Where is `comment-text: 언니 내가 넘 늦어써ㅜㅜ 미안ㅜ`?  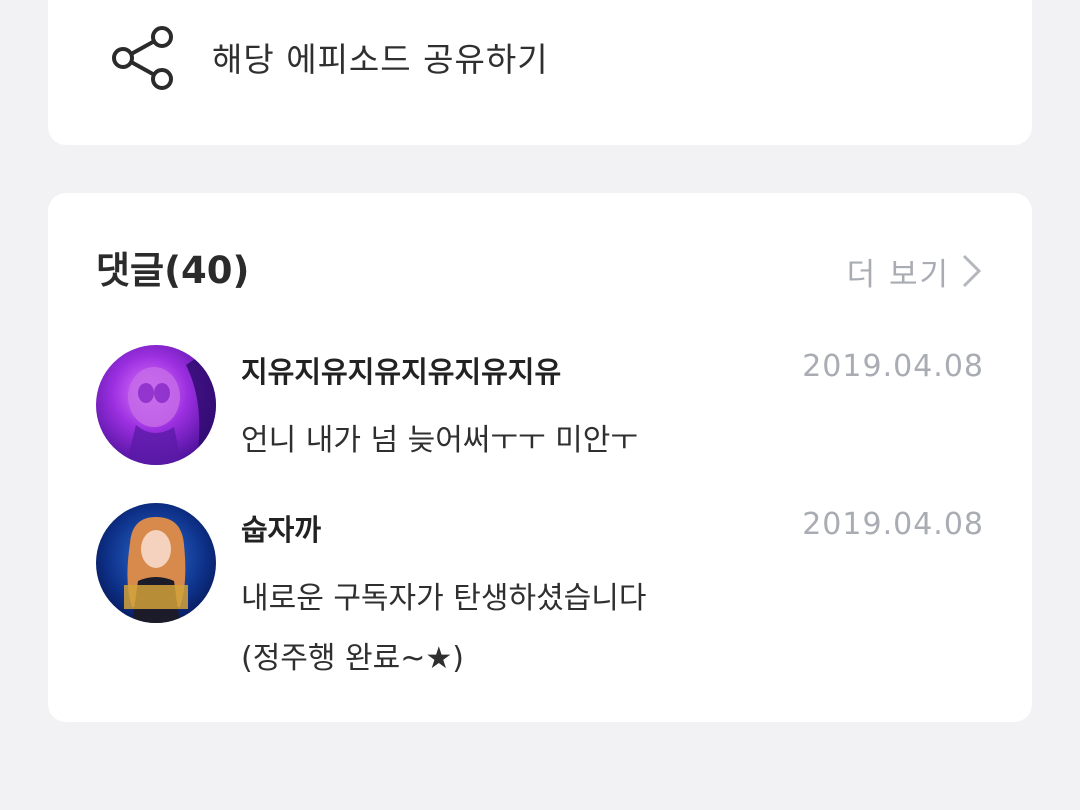 comment-text: 언니 내가 넘 늦어써ㅜㅜ 미안ㅜ is located at coordinates (439, 441).